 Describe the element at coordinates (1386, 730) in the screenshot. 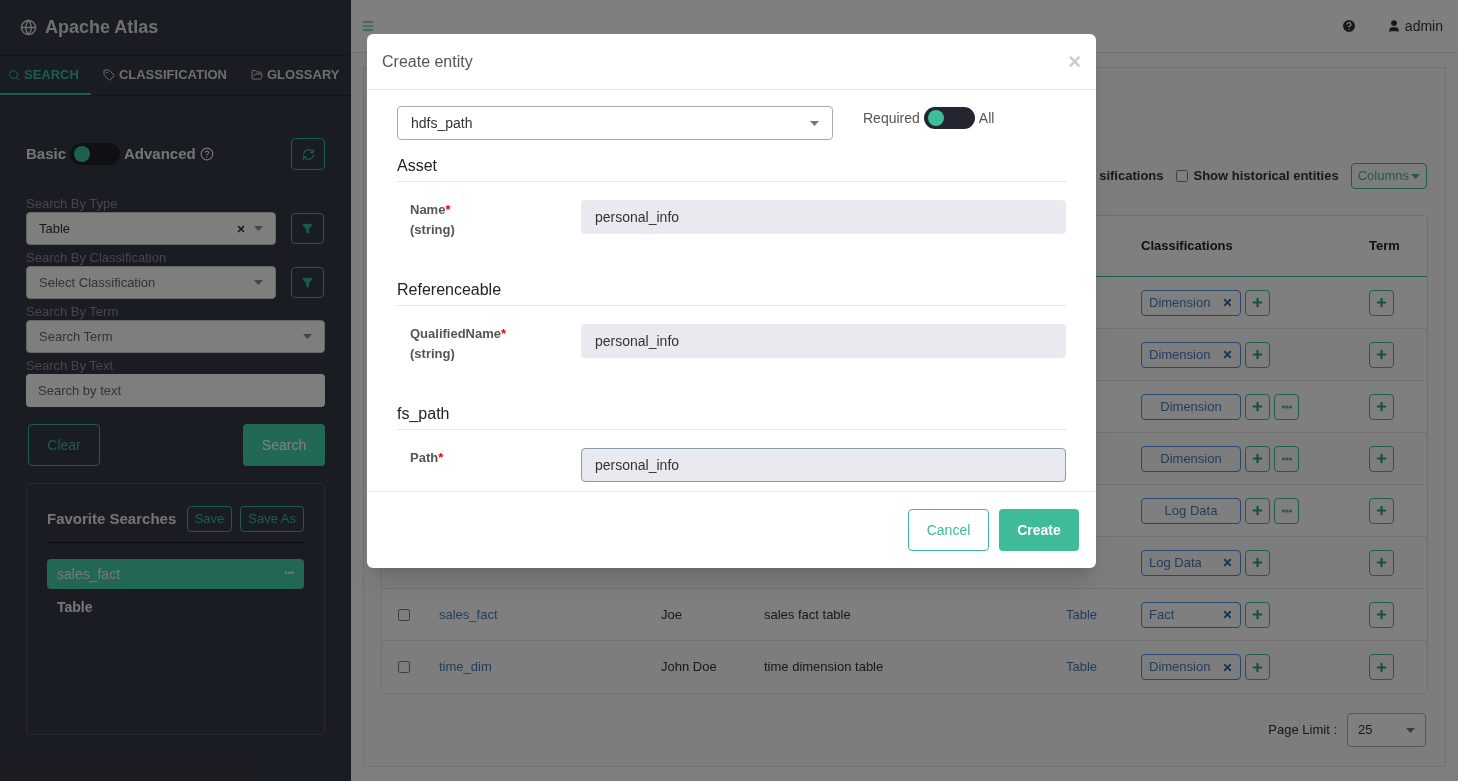

I see `page-limit-select: 25` at that location.